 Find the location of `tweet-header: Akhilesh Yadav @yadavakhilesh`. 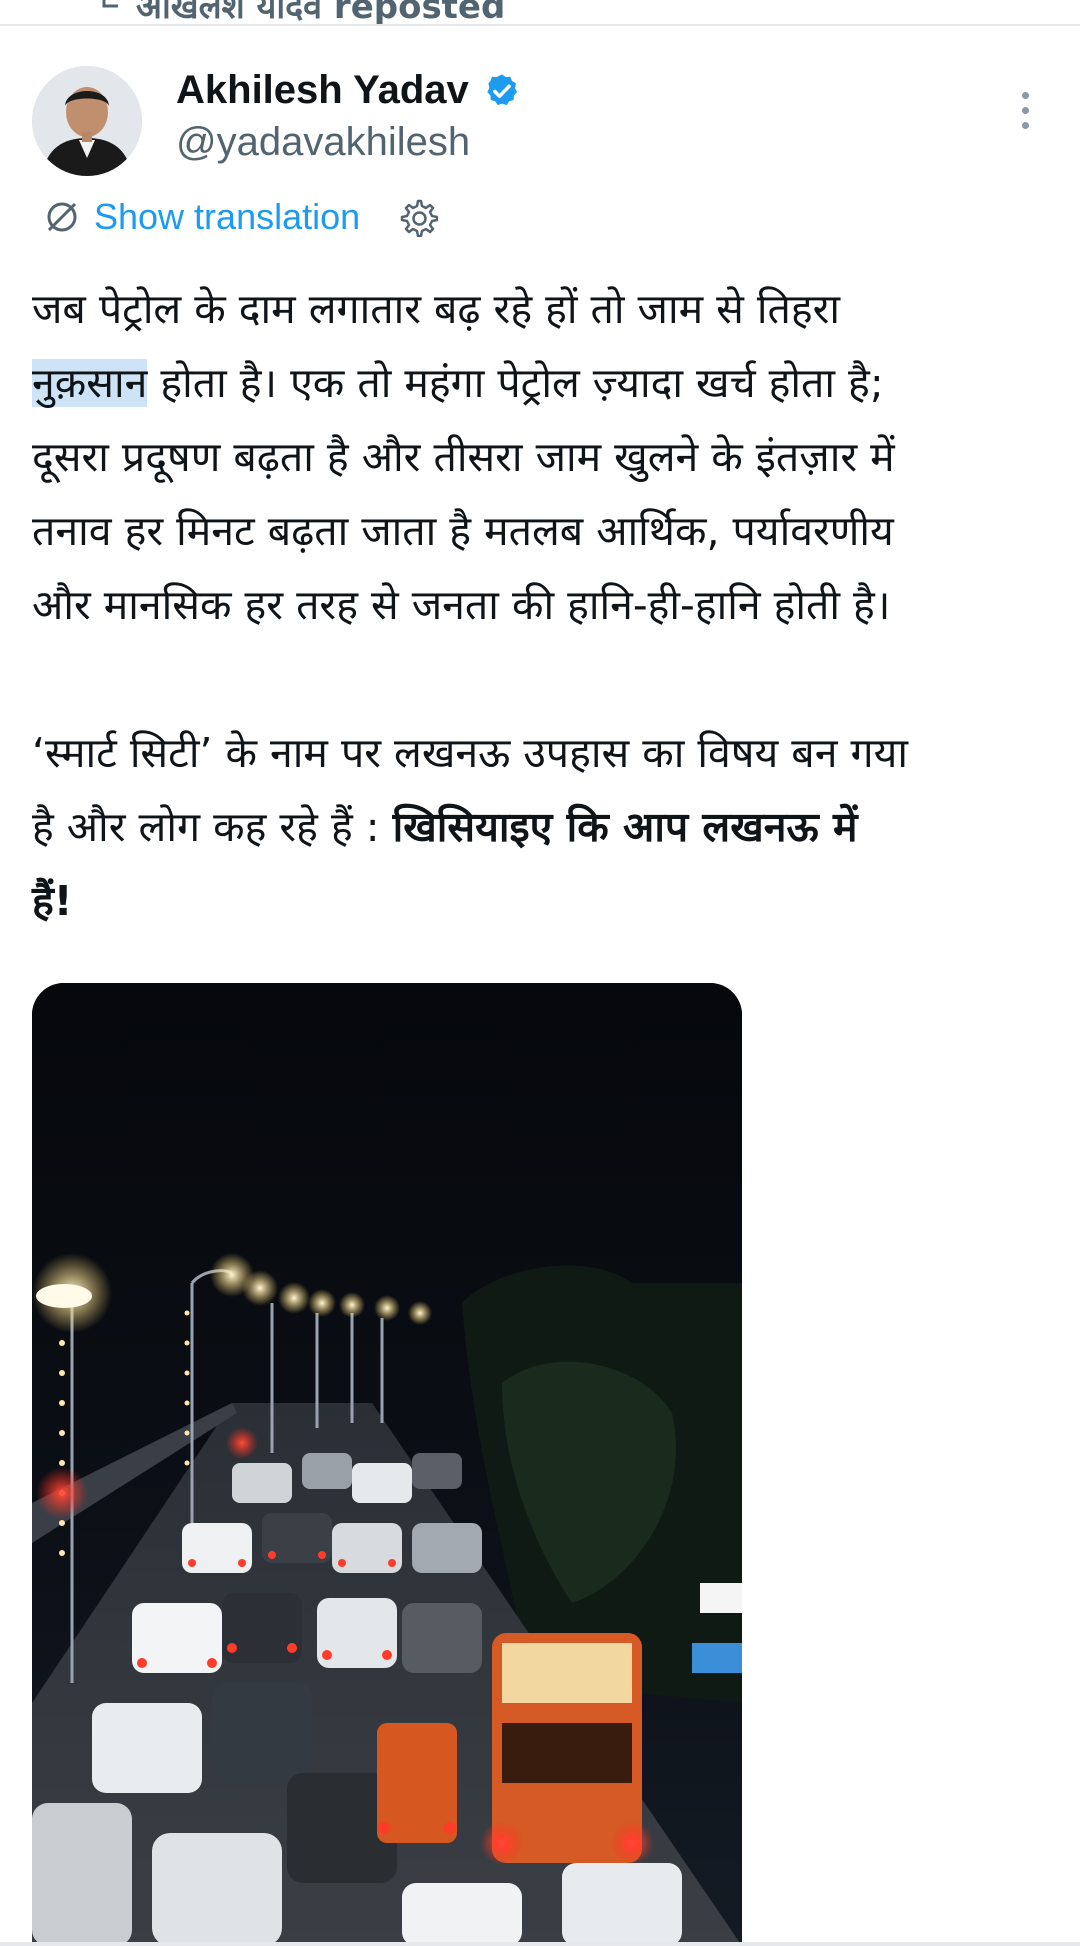

tweet-header: Akhilesh Yadav @yadavakhilesh is located at coordinates (540, 120).